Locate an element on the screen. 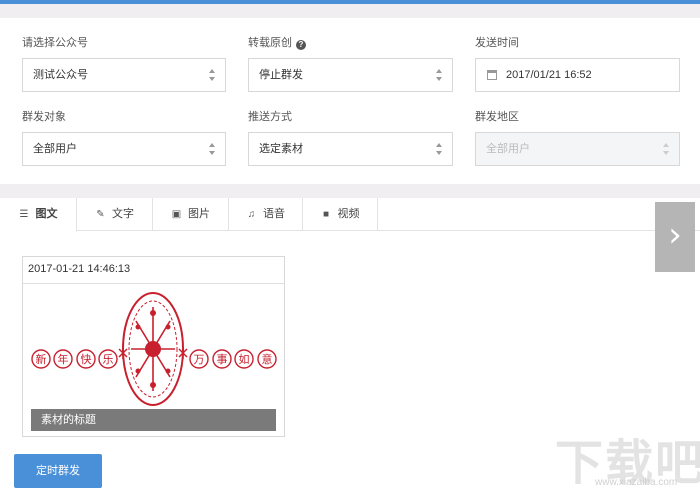 The width and height of the screenshot is (700, 495). greeting-char: 乐 is located at coordinates (108, 359).